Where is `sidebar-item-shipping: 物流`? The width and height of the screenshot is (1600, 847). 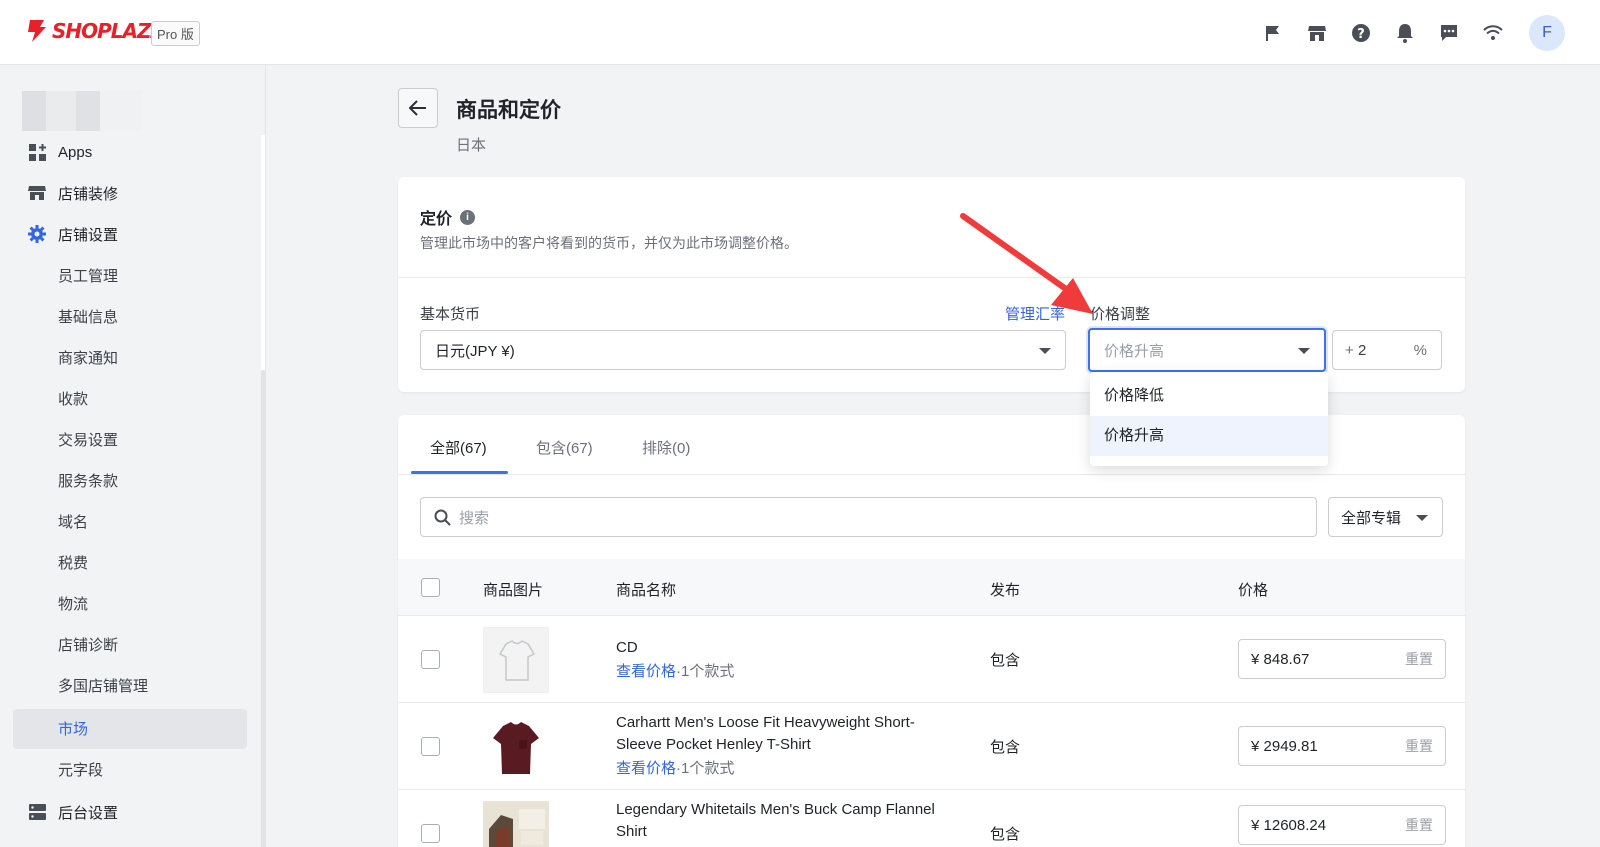 sidebar-item-shipping: 物流 is located at coordinates (73, 604).